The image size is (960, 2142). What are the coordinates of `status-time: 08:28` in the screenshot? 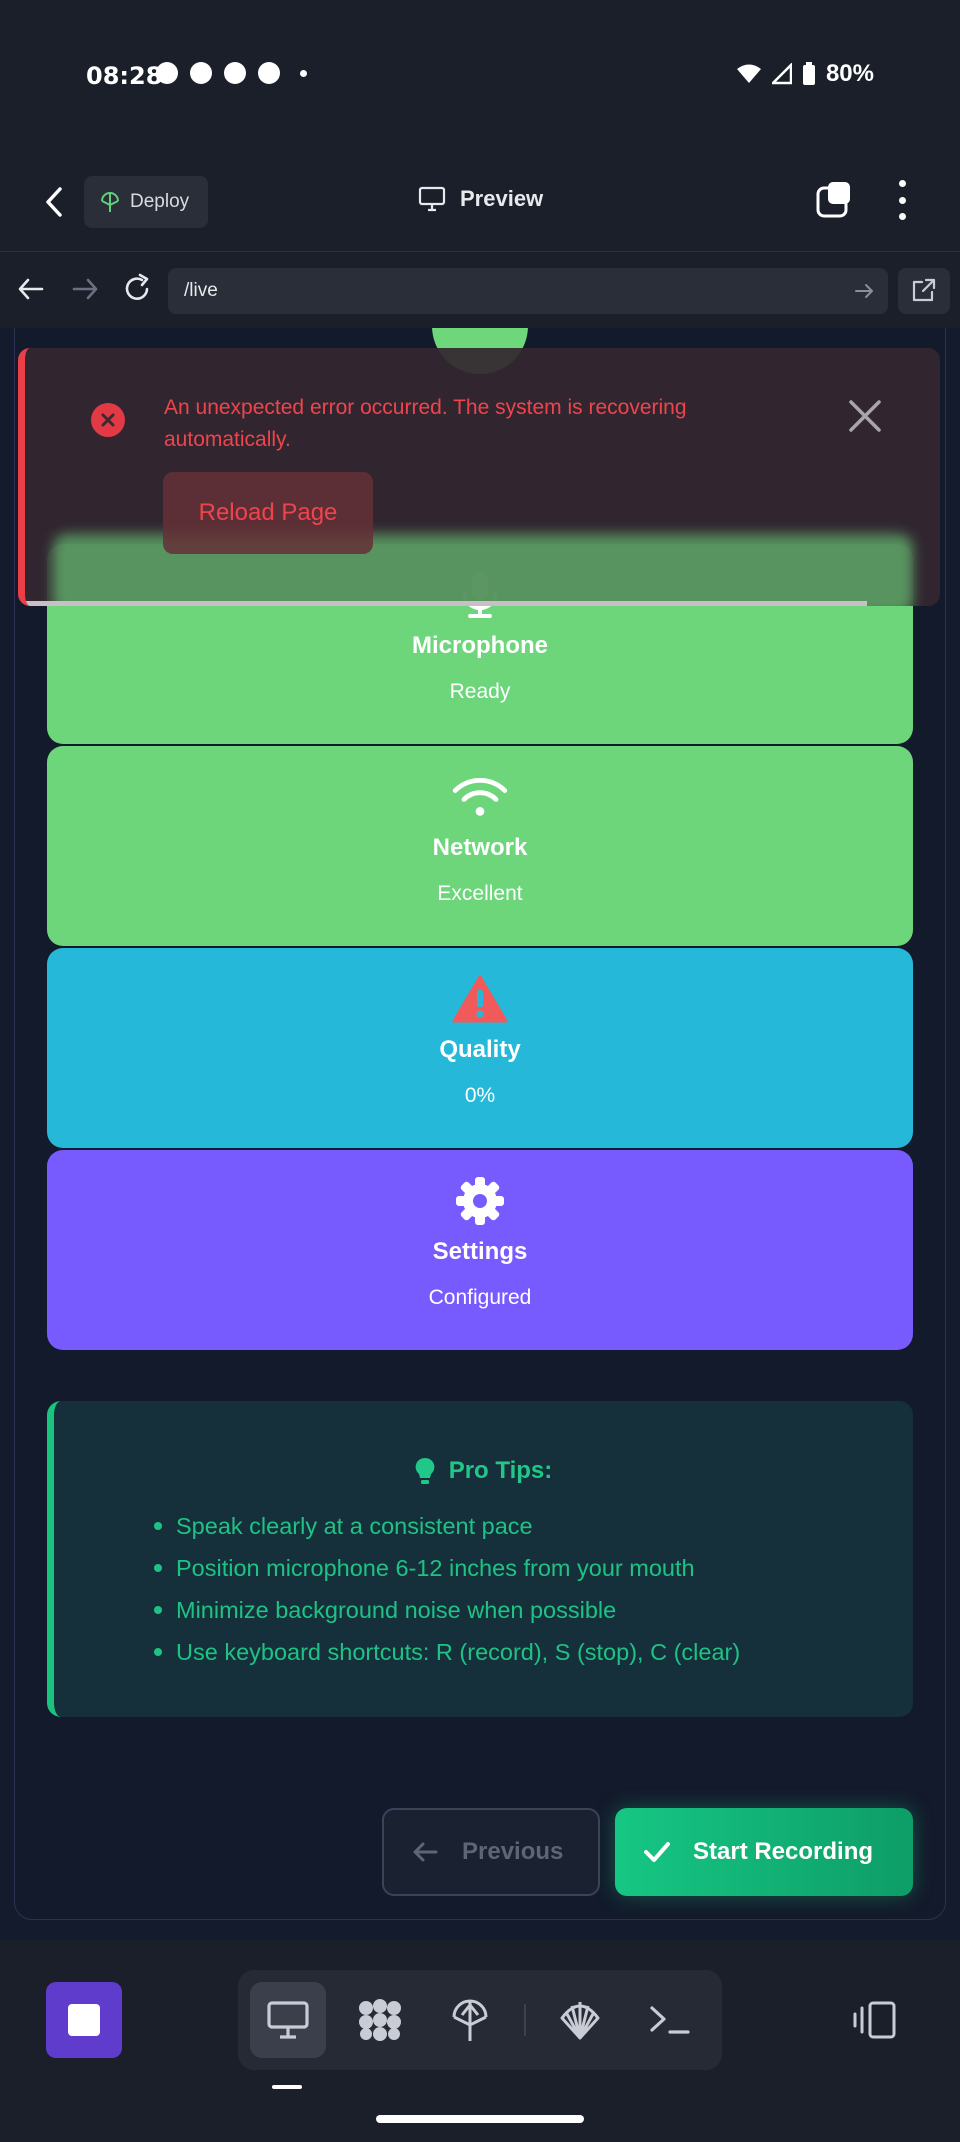 It's located at (124, 76).